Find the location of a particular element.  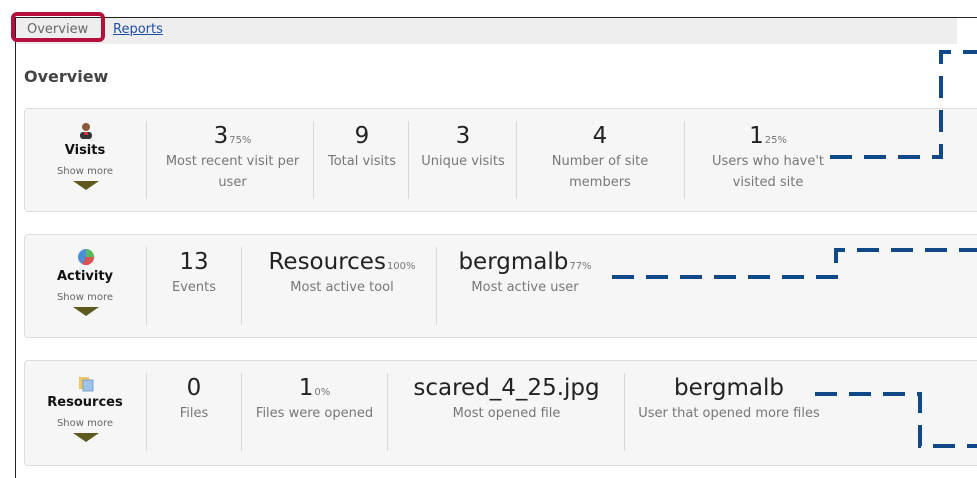

activity-callout-line is located at coordinates (794, 263).